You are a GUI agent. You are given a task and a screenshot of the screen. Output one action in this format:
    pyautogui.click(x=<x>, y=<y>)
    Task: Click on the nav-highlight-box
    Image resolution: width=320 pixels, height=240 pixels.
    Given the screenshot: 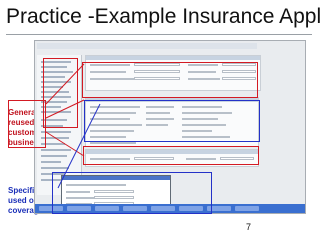 What is the action you would take?
    pyautogui.click(x=60, y=93)
    